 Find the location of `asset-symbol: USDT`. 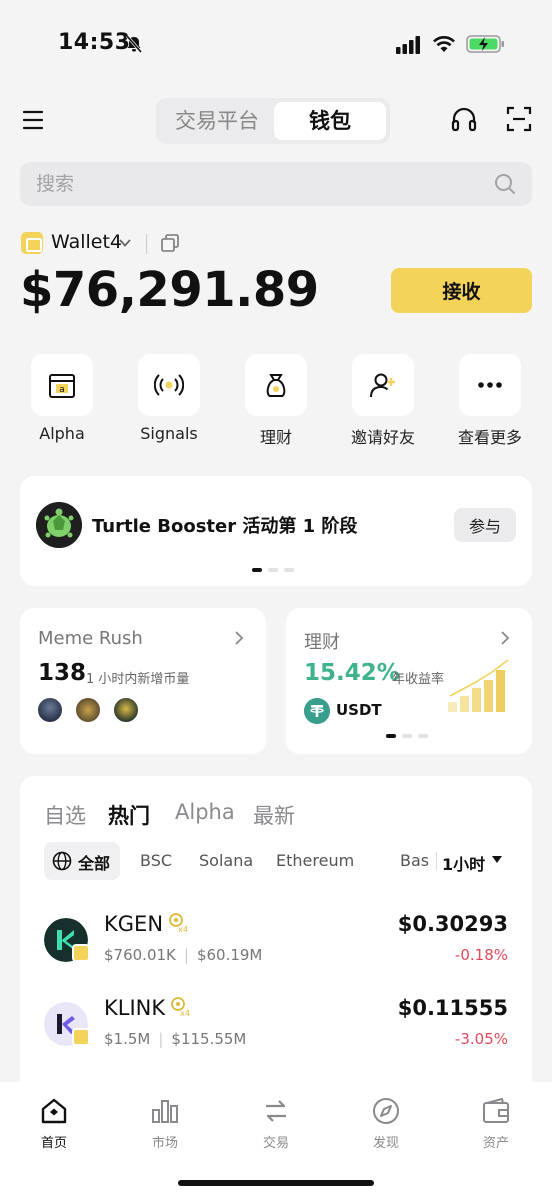

asset-symbol: USDT is located at coordinates (359, 710).